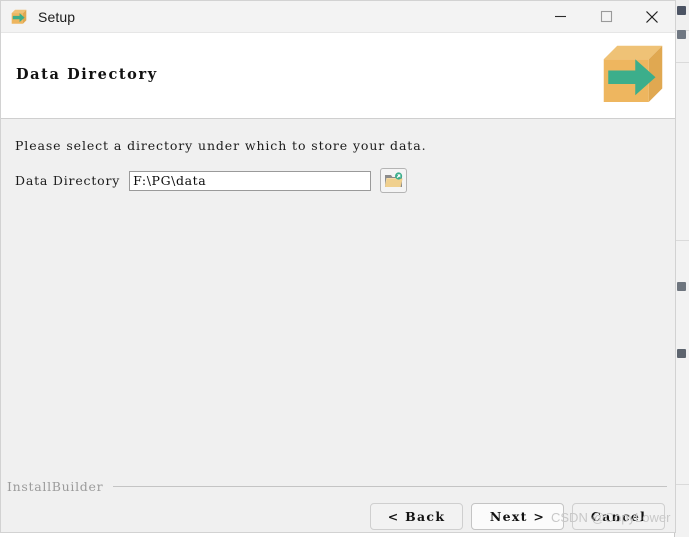 This screenshot has width=689, height=537. I want to click on close-icon, so click(652, 16).